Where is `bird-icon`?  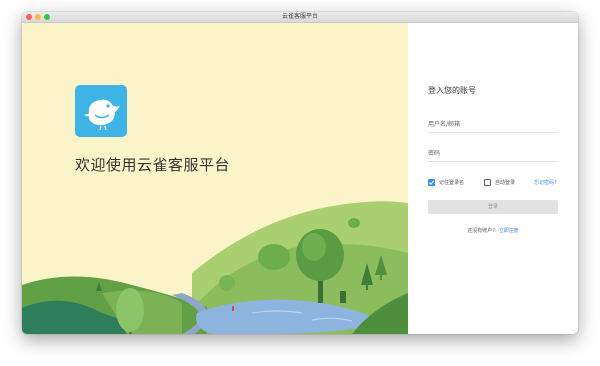
bird-icon is located at coordinates (102, 115).